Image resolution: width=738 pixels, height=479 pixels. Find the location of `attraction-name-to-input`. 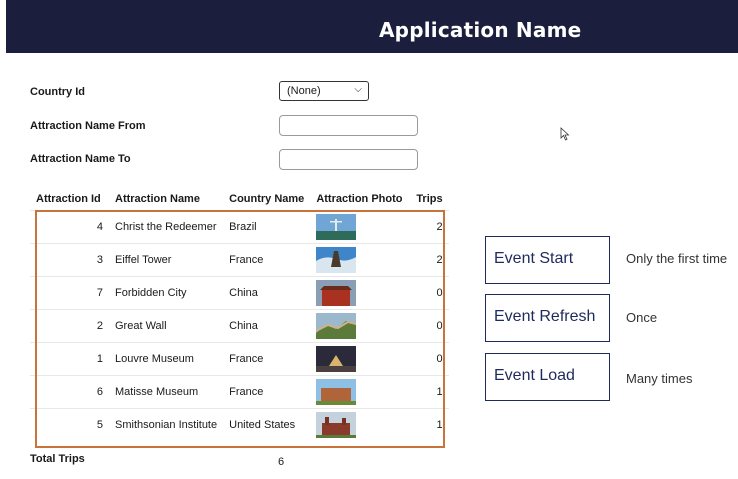

attraction-name-to-input is located at coordinates (348, 159).